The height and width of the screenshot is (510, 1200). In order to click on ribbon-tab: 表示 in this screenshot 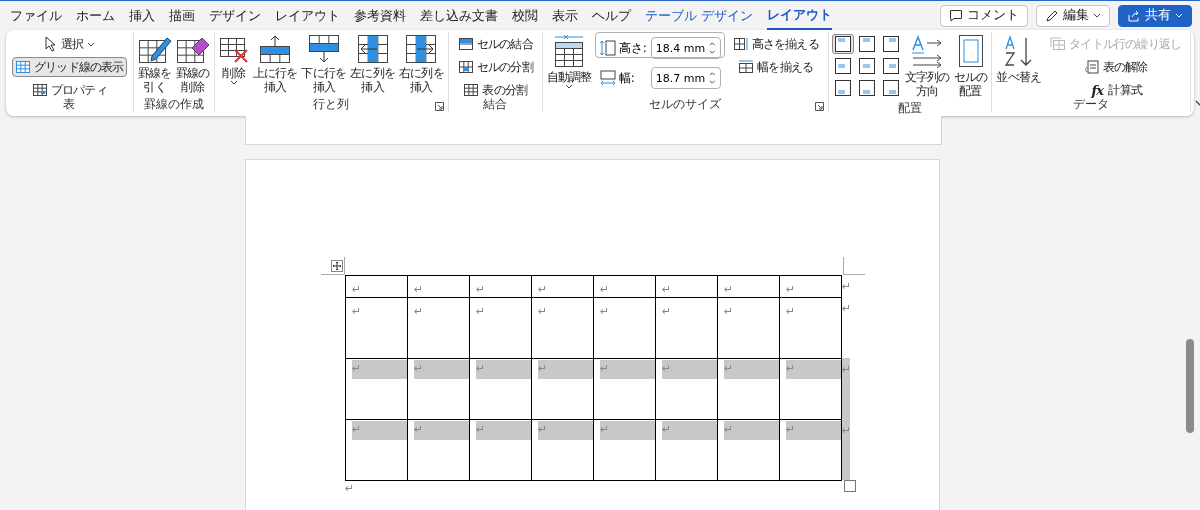, I will do `click(565, 15)`.